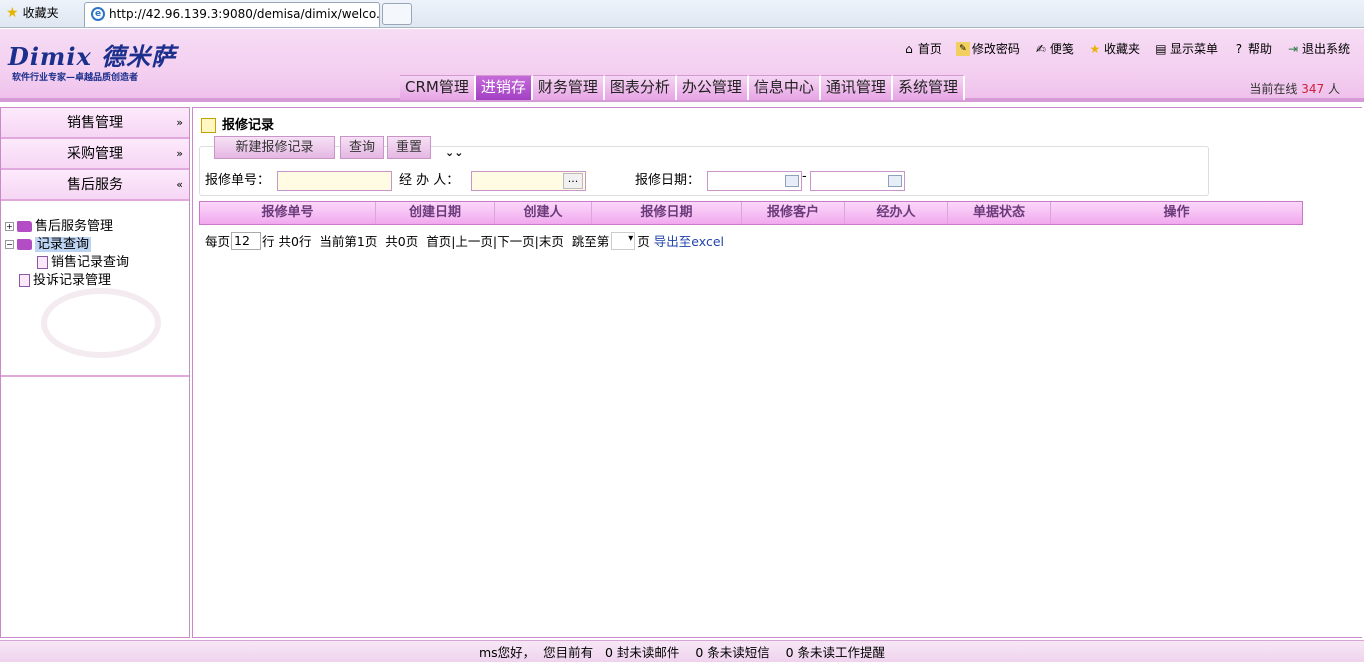  What do you see at coordinates (640, 87) in the screenshot?
I see `tab-charts: 图表分析` at bounding box center [640, 87].